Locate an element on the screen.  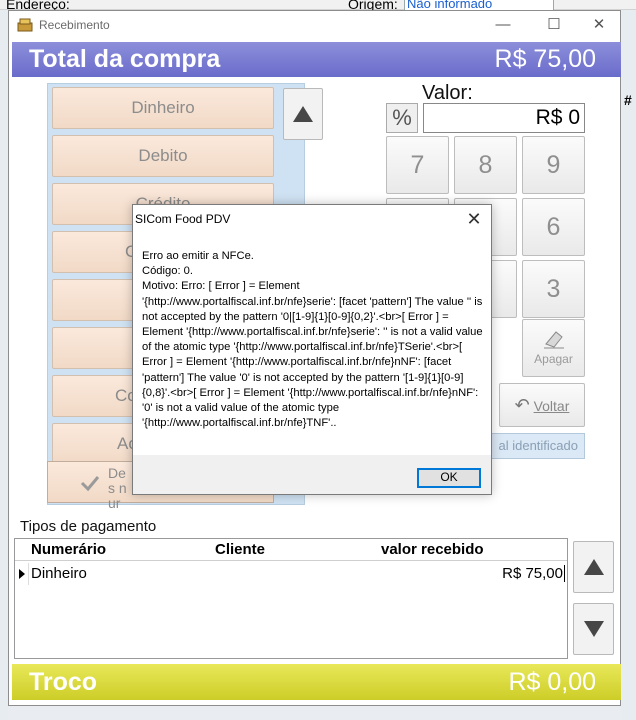
background-left-strip is located at coordinates (4, 365).